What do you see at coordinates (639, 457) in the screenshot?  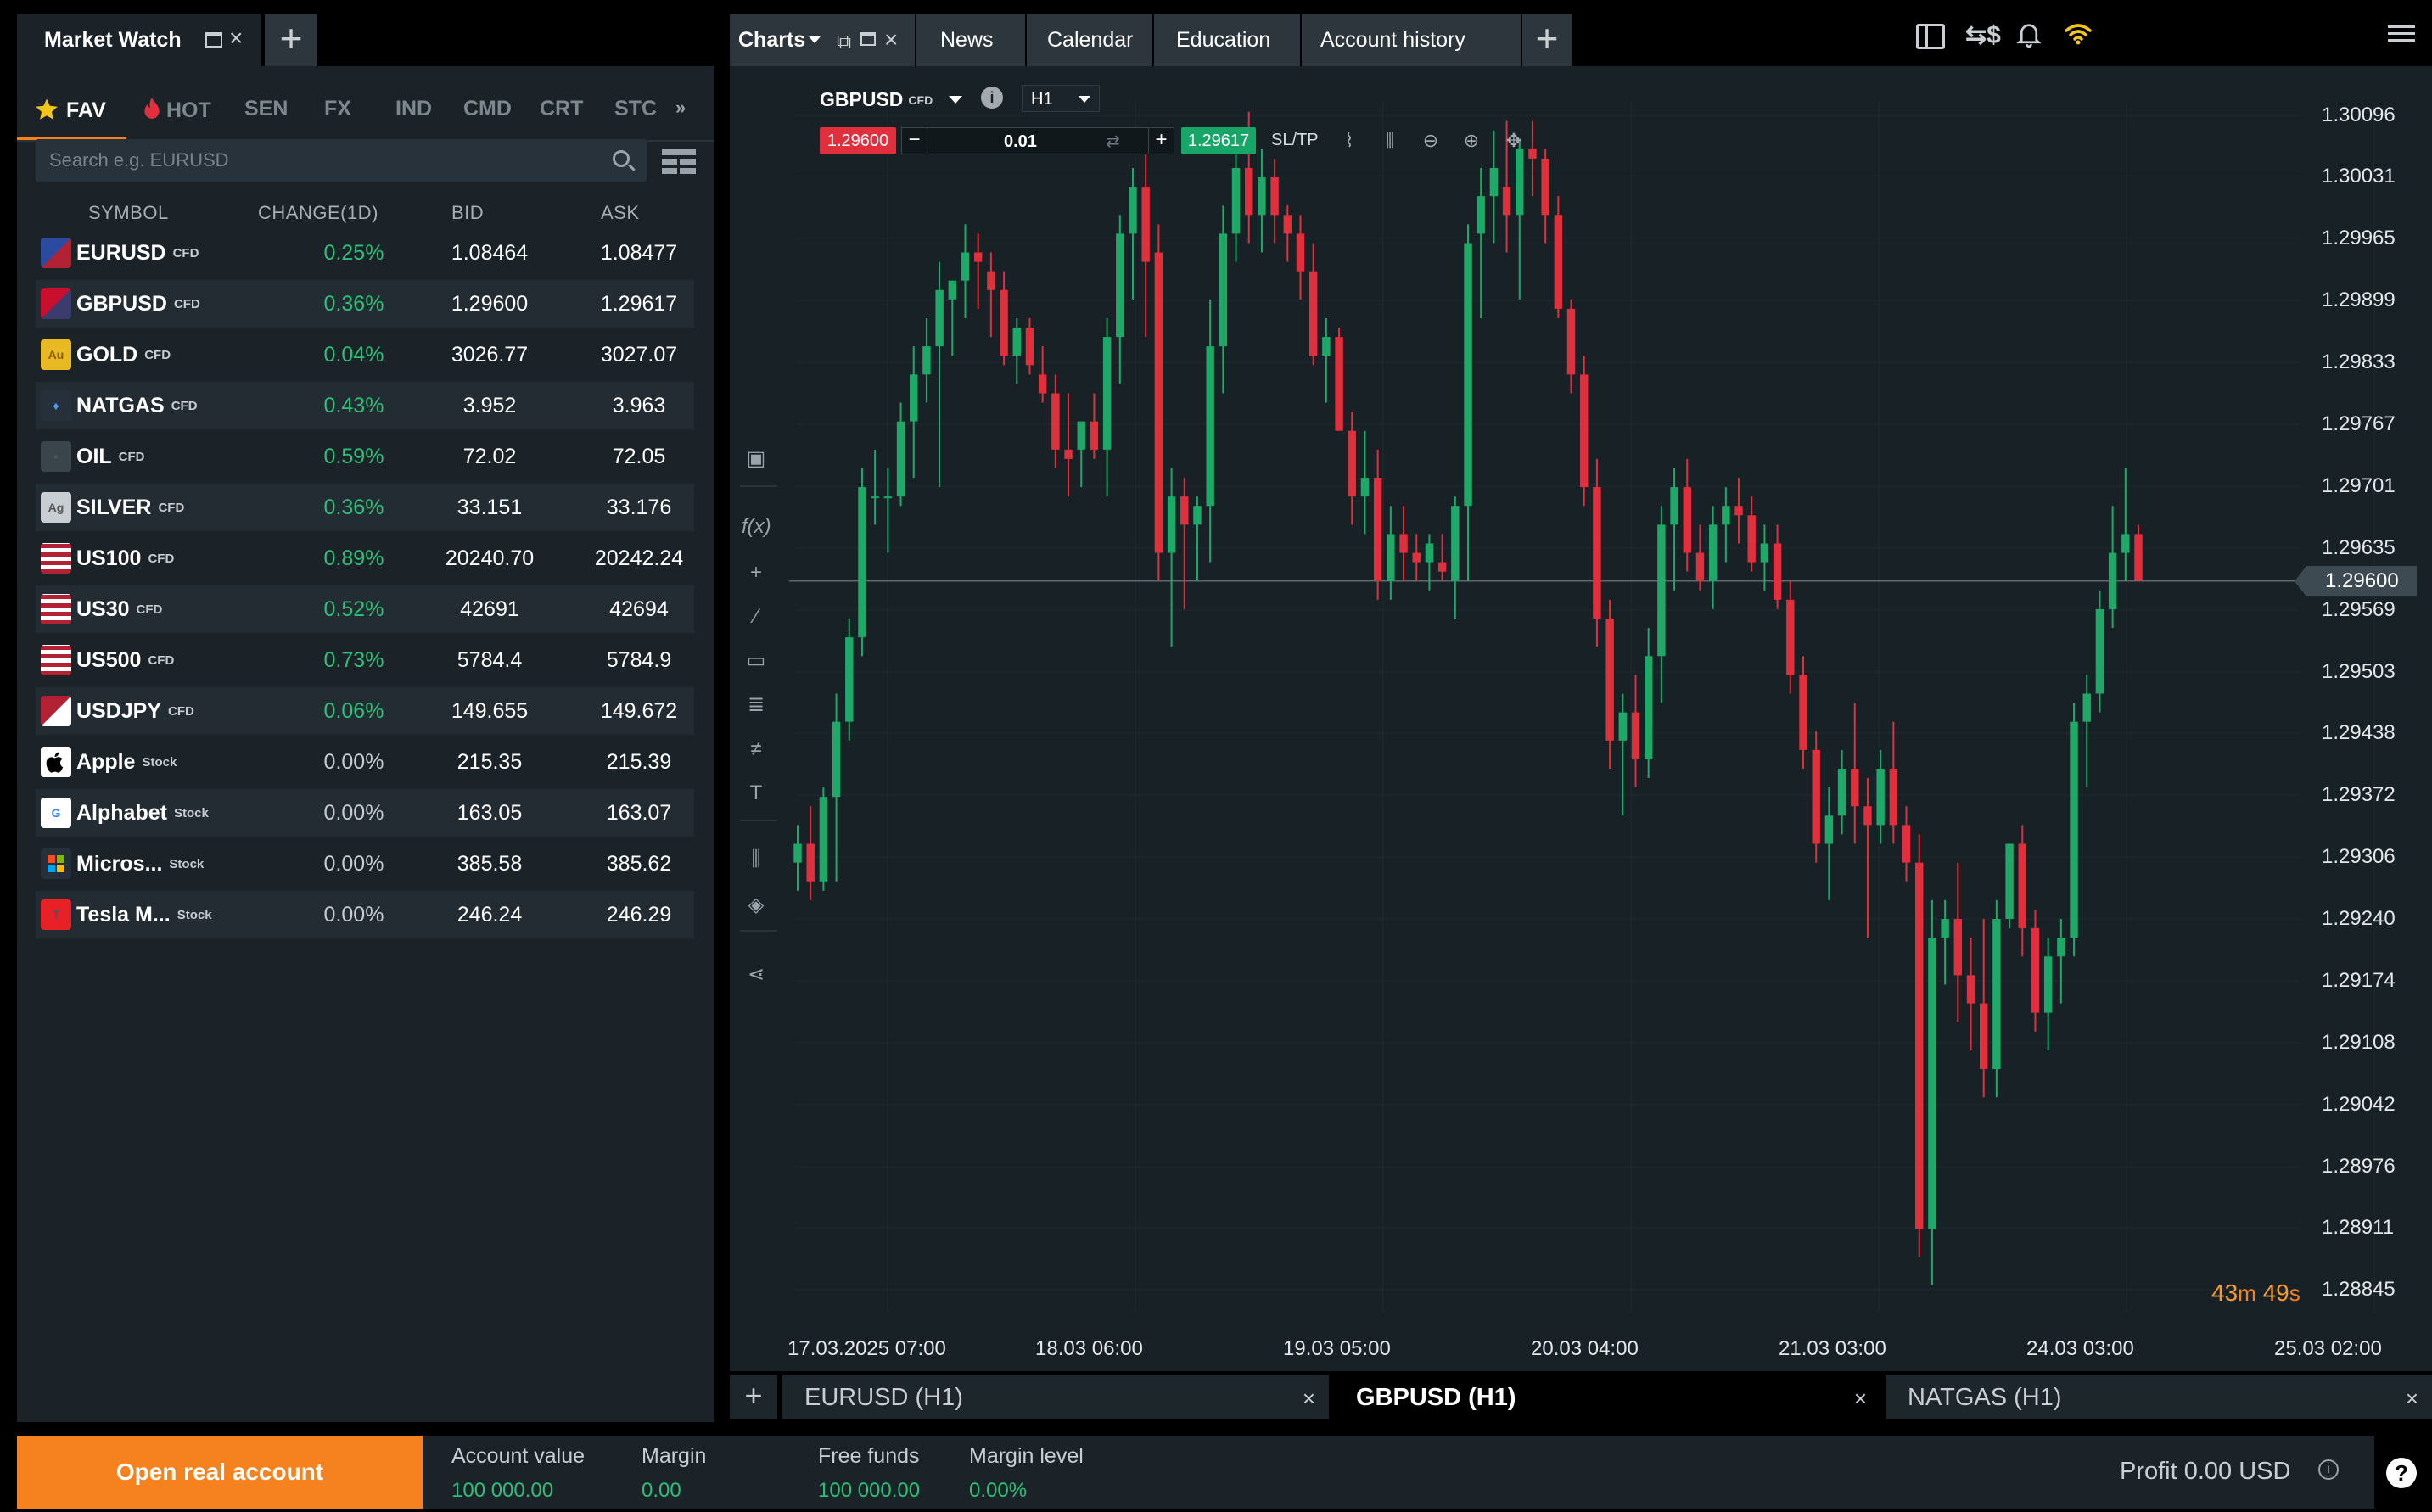 I see `instrument-ask: 72.05` at bounding box center [639, 457].